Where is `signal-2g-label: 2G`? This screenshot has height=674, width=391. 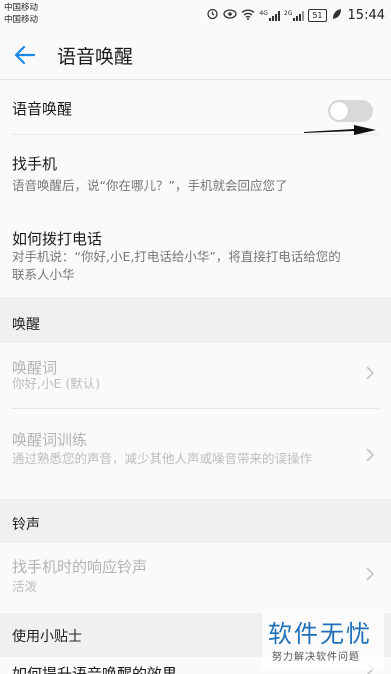 signal-2g-label: 2G is located at coordinates (288, 13).